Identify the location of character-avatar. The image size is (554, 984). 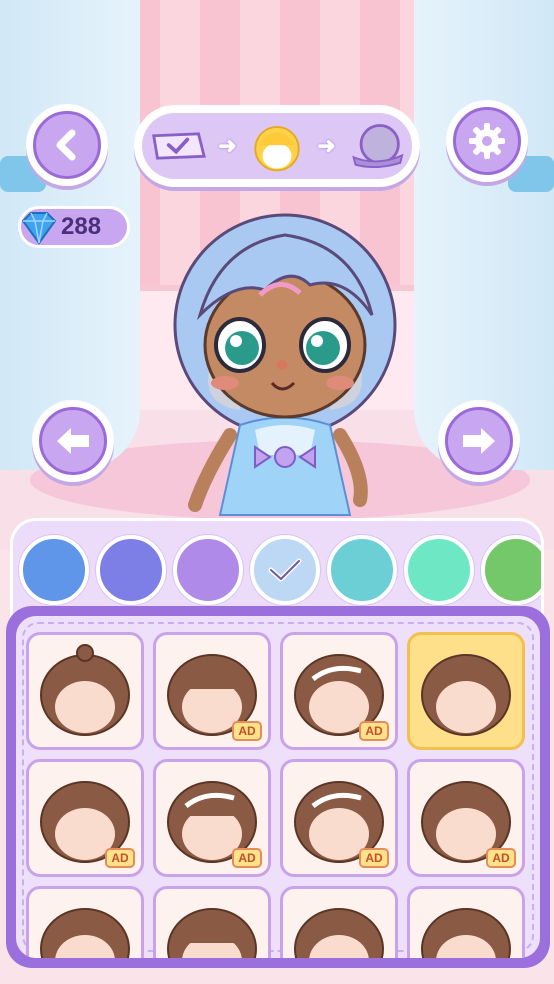
(285, 365).